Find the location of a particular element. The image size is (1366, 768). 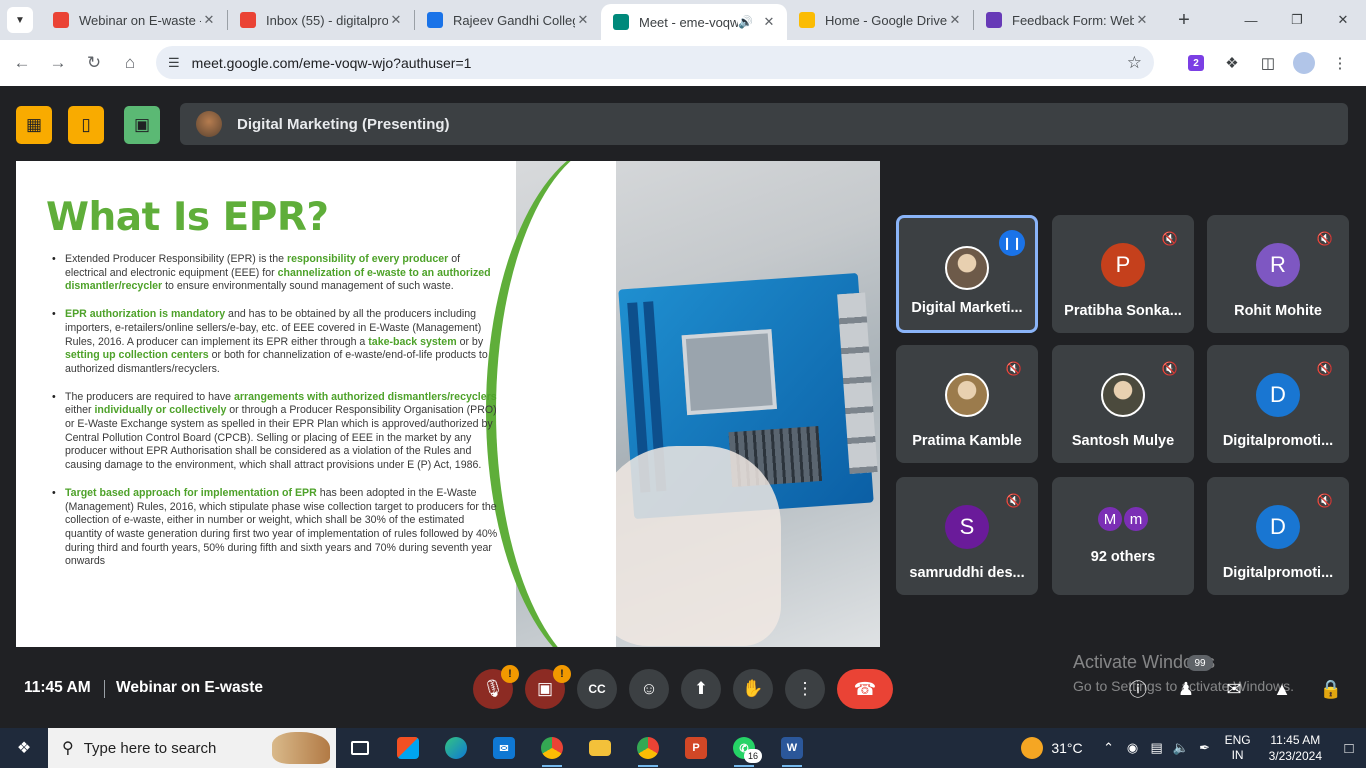

browser-menu-icon: ⋮ is located at coordinates (1340, 63).